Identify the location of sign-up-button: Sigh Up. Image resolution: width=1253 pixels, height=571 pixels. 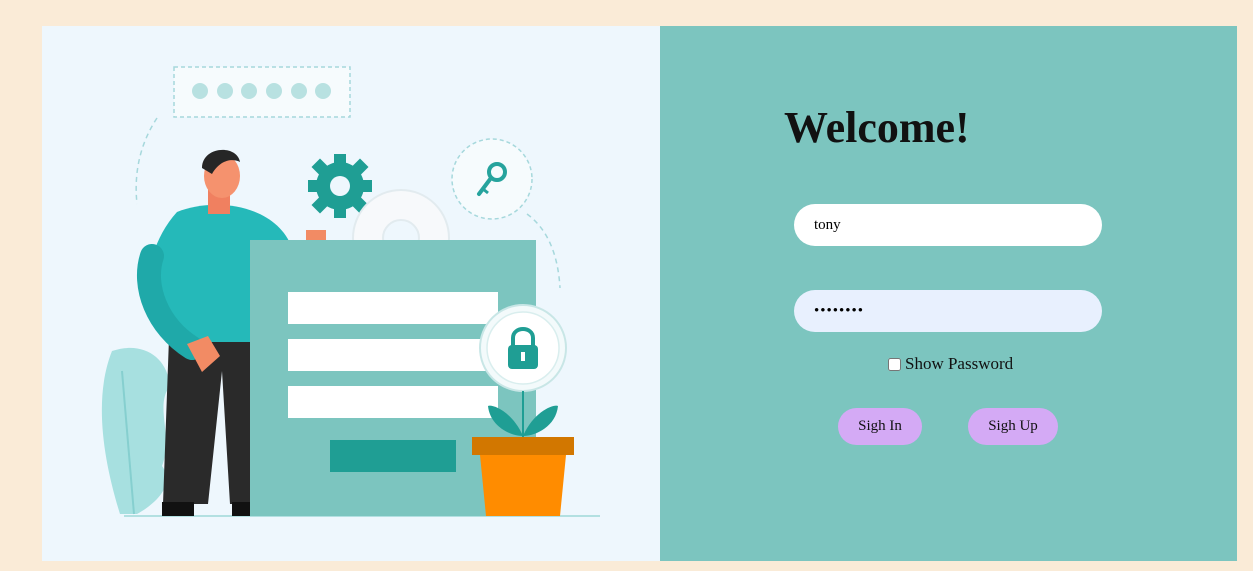
(1013, 426).